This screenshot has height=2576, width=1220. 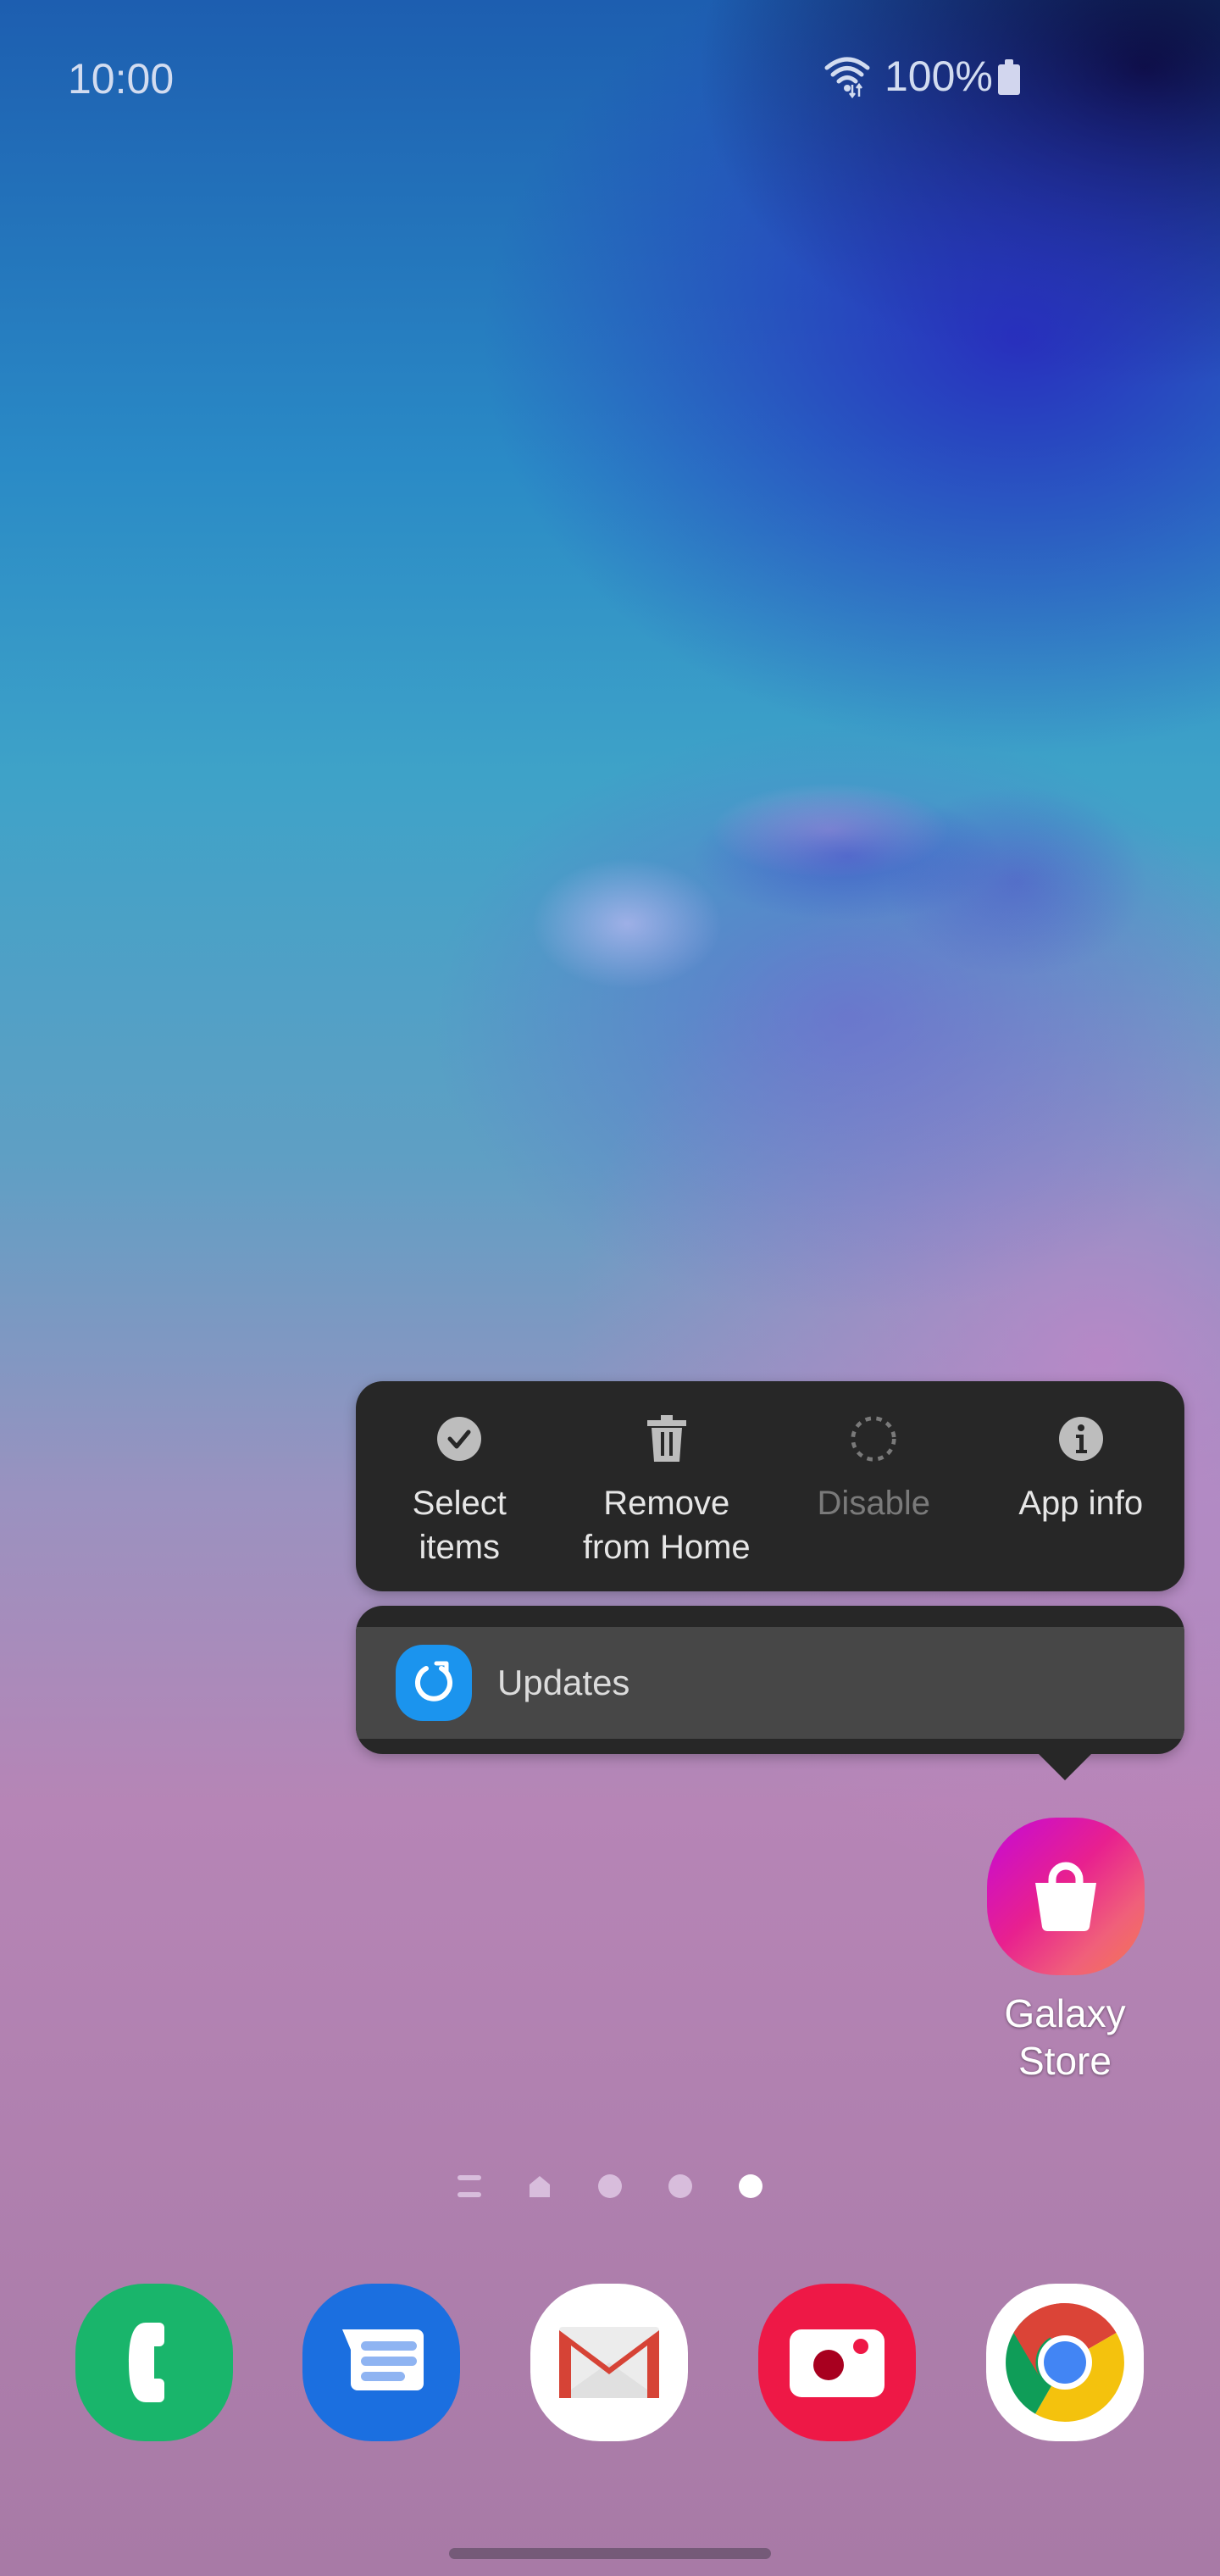 I want to click on select-items-button: Select items, so click(x=459, y=1486).